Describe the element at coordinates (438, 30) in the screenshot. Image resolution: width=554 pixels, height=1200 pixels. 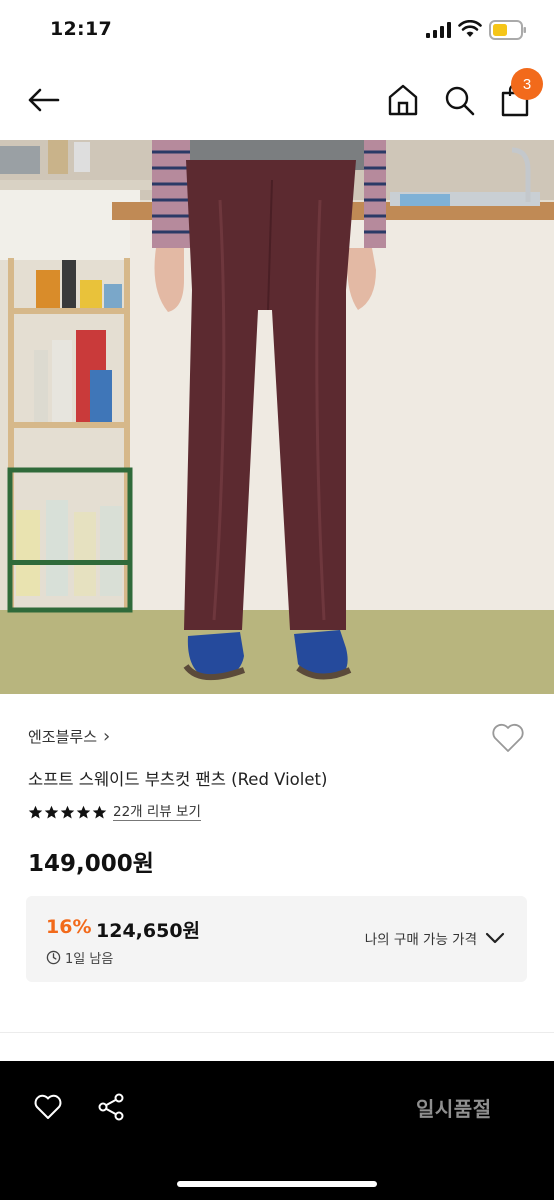
I see `signal-icon` at that location.